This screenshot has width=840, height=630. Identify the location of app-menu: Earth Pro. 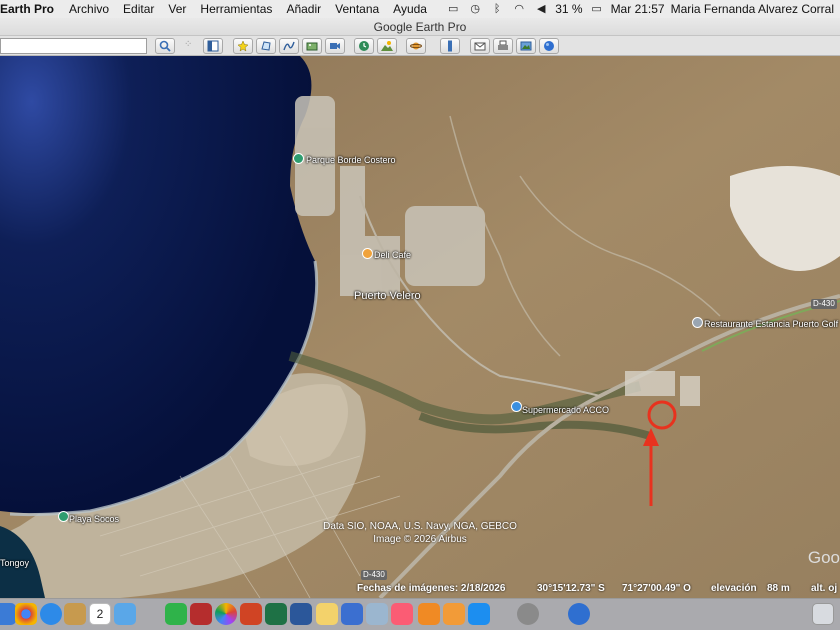
(31, 9).